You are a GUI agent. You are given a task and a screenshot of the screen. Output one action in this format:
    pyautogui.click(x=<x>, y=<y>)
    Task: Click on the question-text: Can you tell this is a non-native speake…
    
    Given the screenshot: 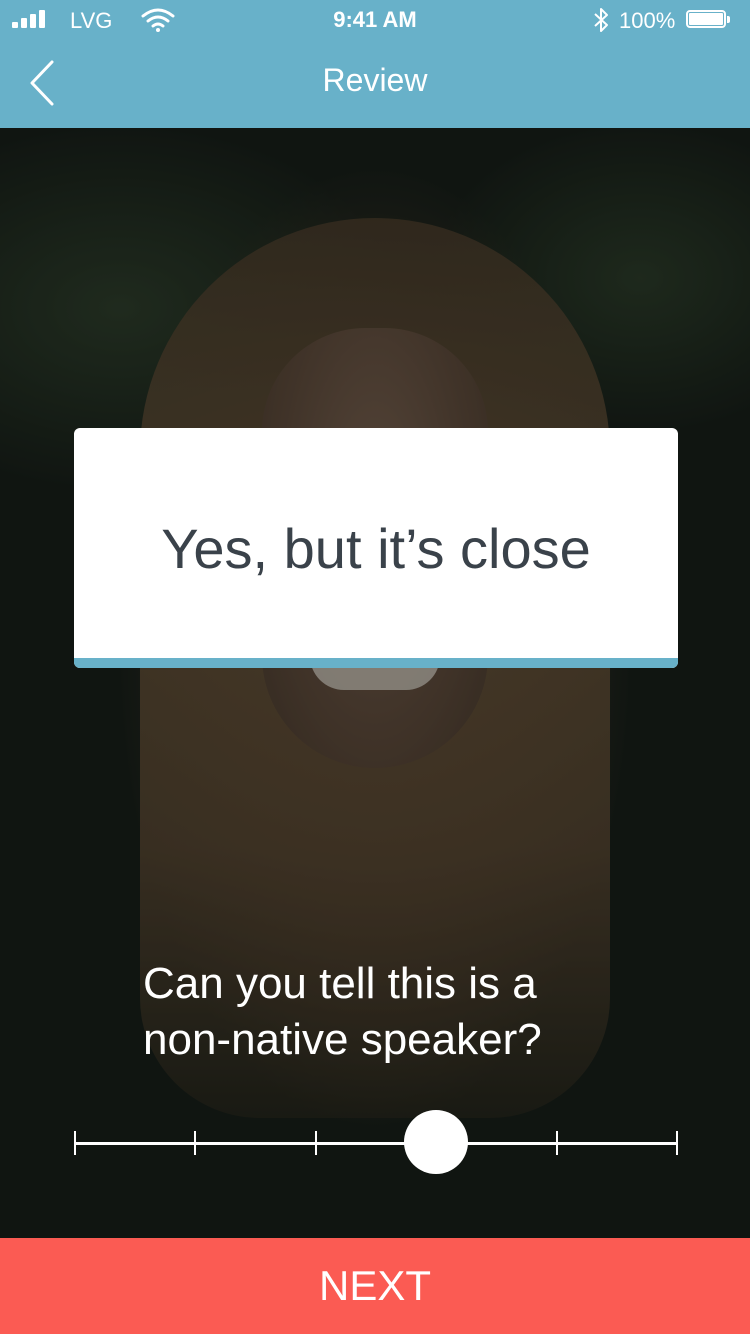 What is the action you would take?
    pyautogui.click(x=403, y=1012)
    